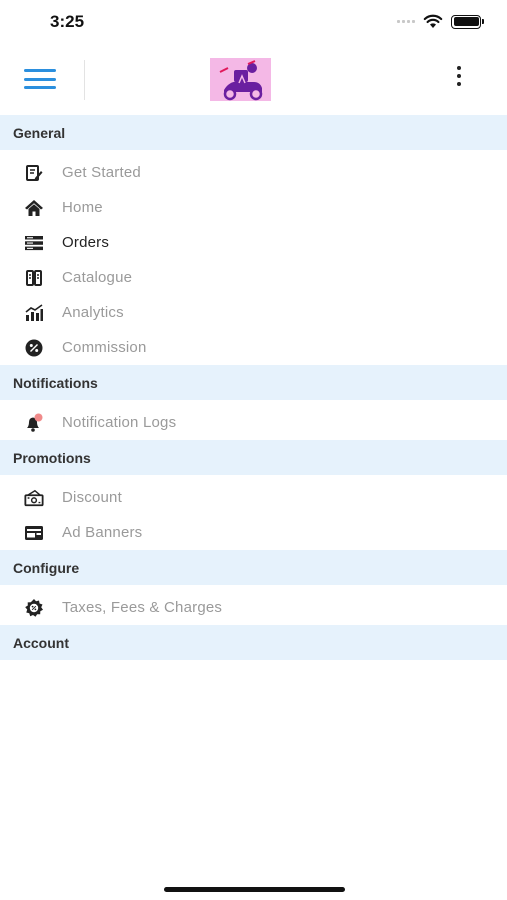 The height and width of the screenshot is (900, 507). What do you see at coordinates (253, 607) in the screenshot?
I see `menu-item-taxes-fees-charges: Taxes, Fees & Charges` at bounding box center [253, 607].